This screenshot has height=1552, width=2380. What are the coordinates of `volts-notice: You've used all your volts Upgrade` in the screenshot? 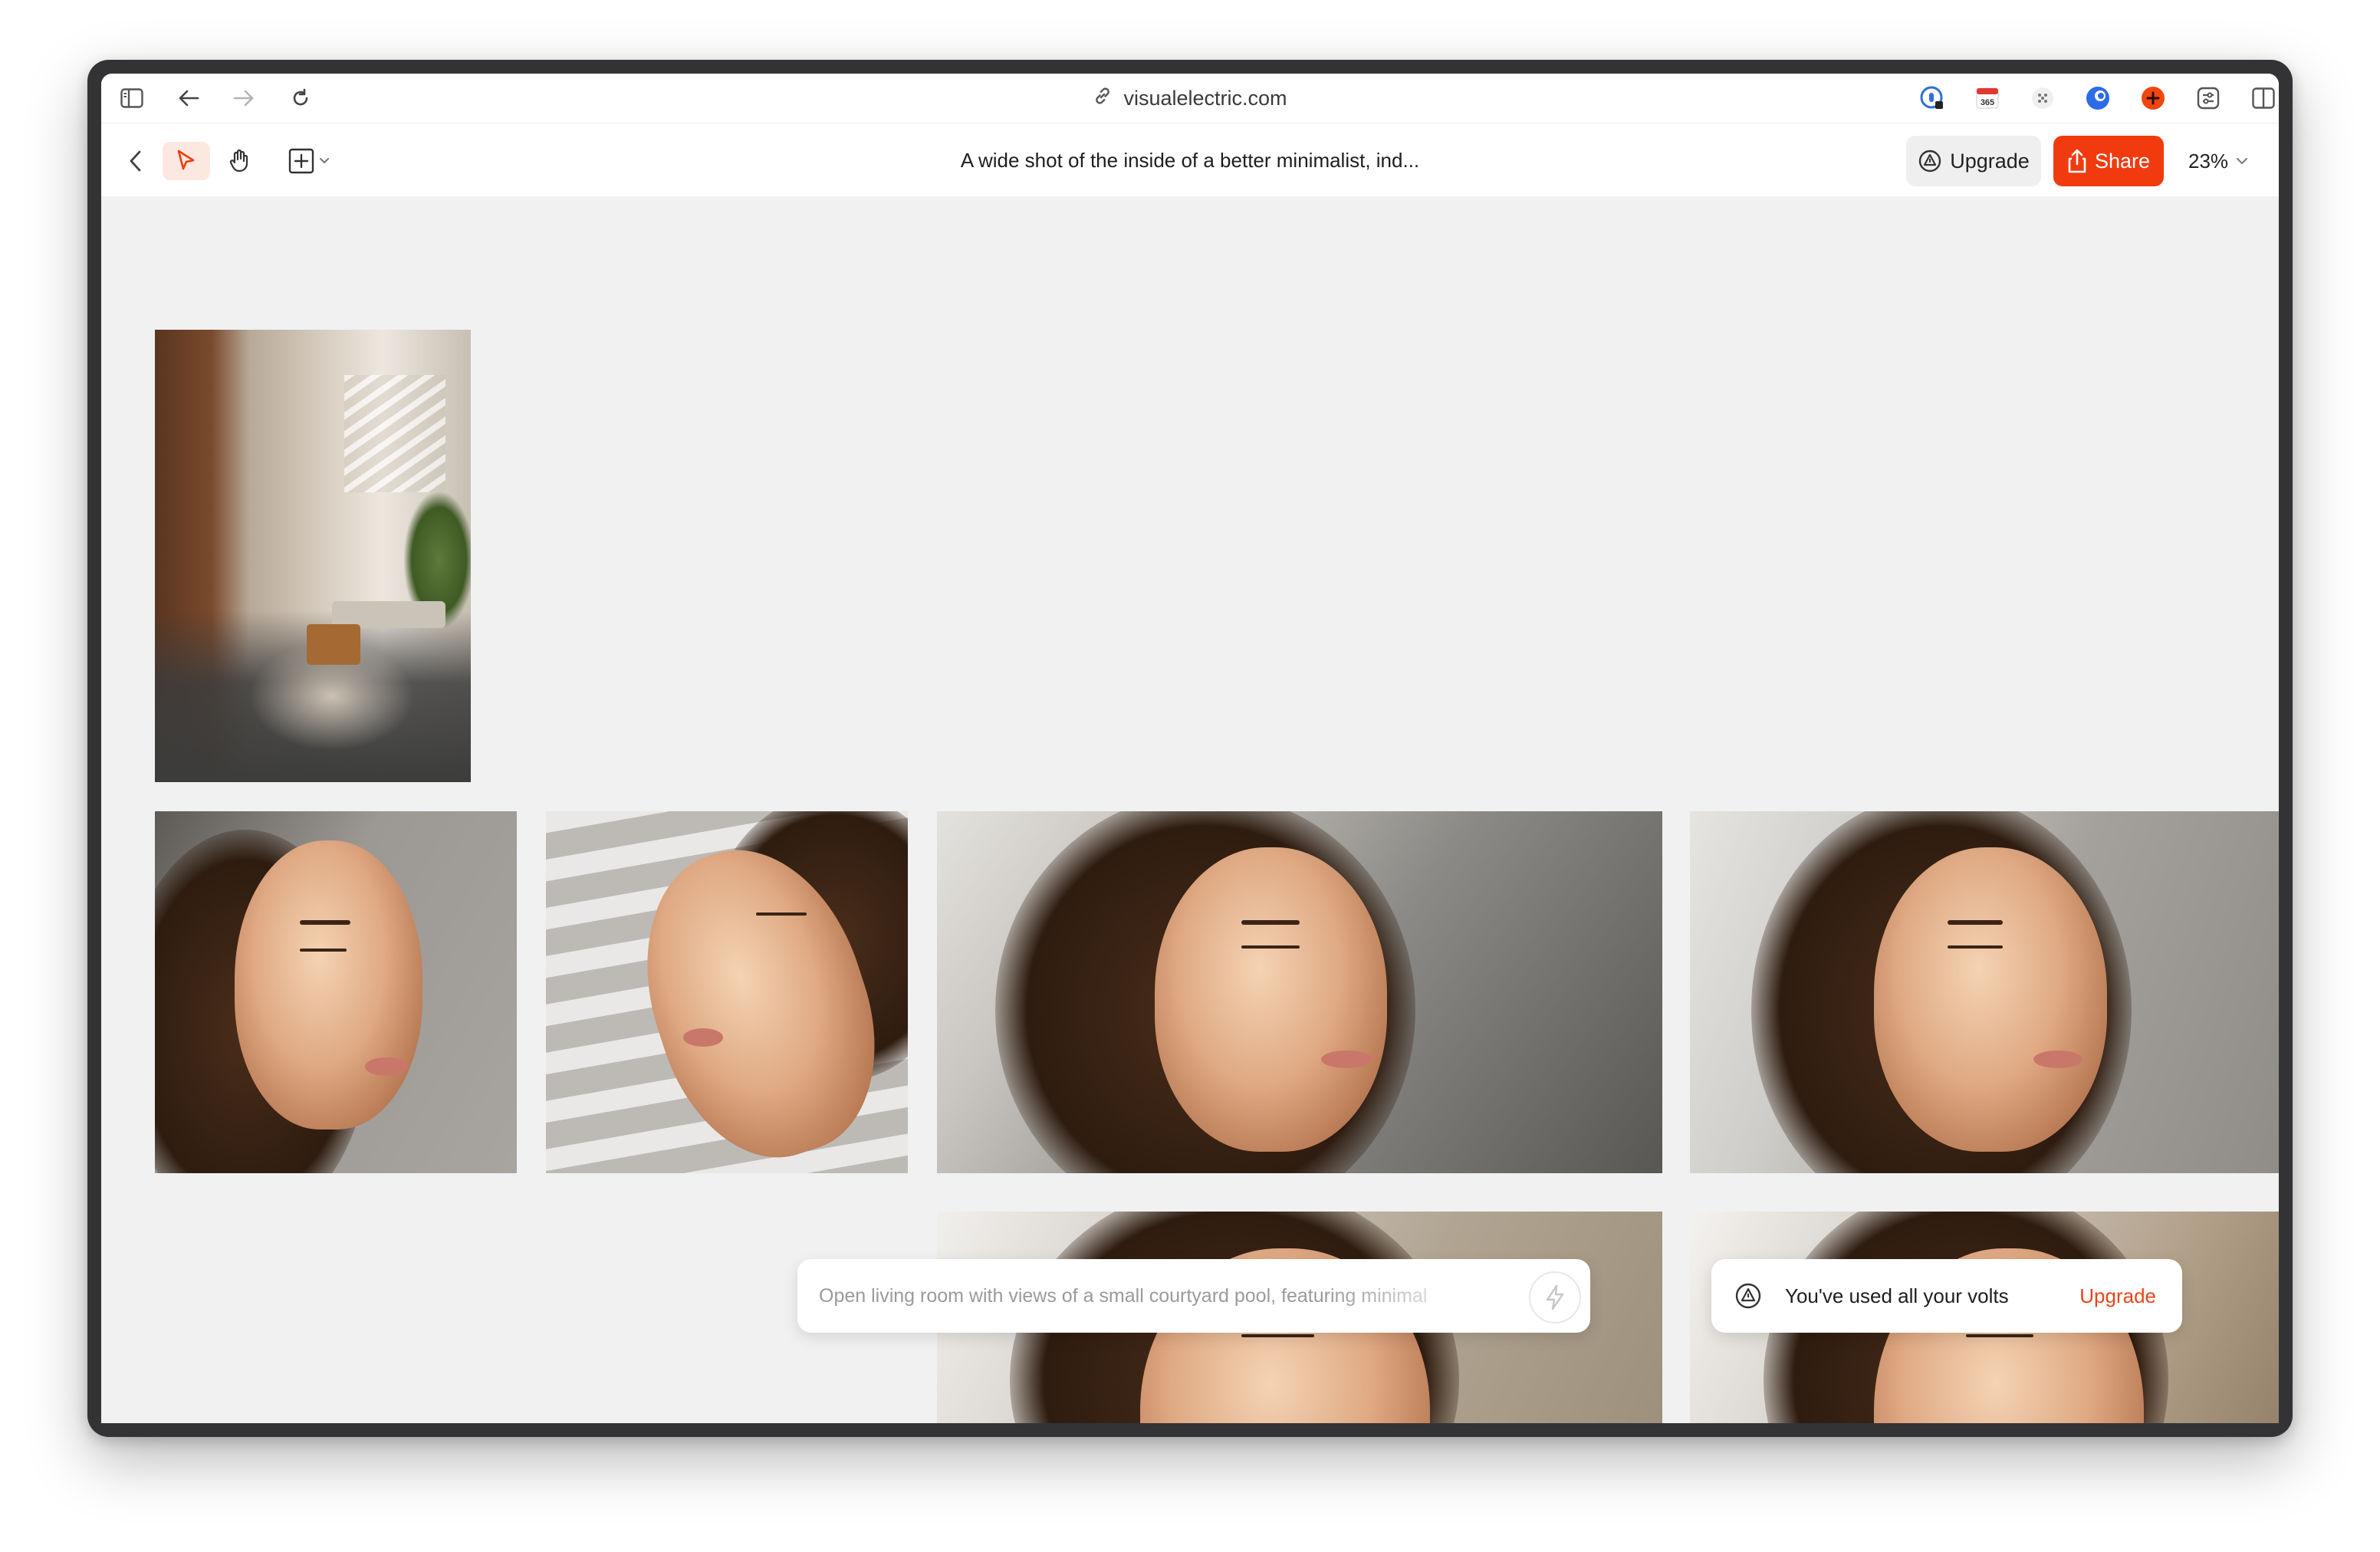 It's located at (1946, 1296).